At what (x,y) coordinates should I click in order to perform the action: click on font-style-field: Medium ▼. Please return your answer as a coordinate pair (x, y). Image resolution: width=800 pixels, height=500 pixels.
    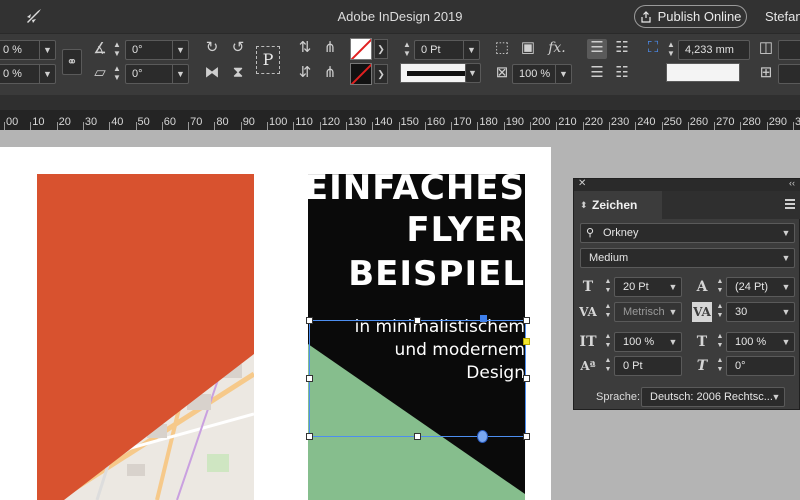
    Looking at the image, I should click on (687, 258).